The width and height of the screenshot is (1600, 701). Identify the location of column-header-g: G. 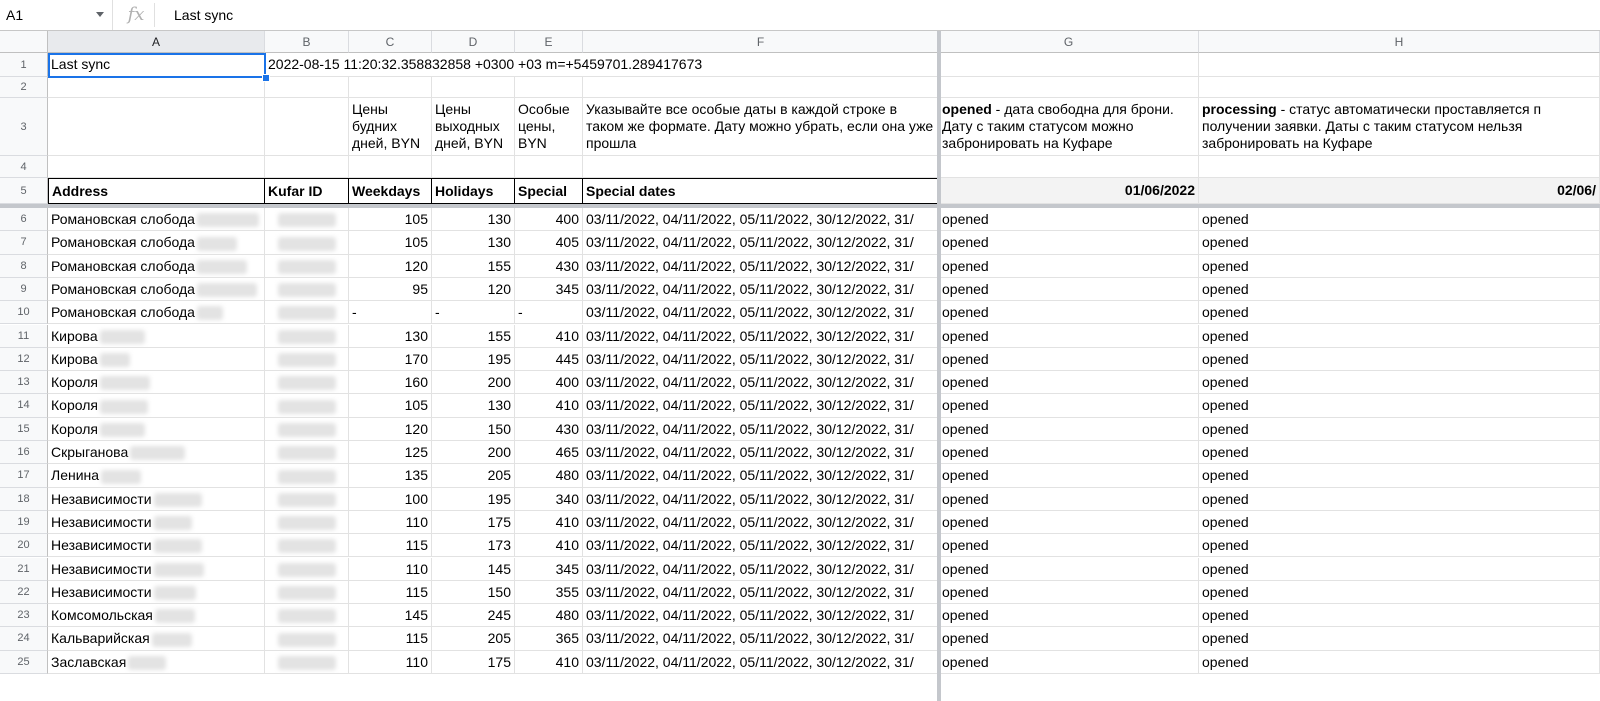
(1069, 42).